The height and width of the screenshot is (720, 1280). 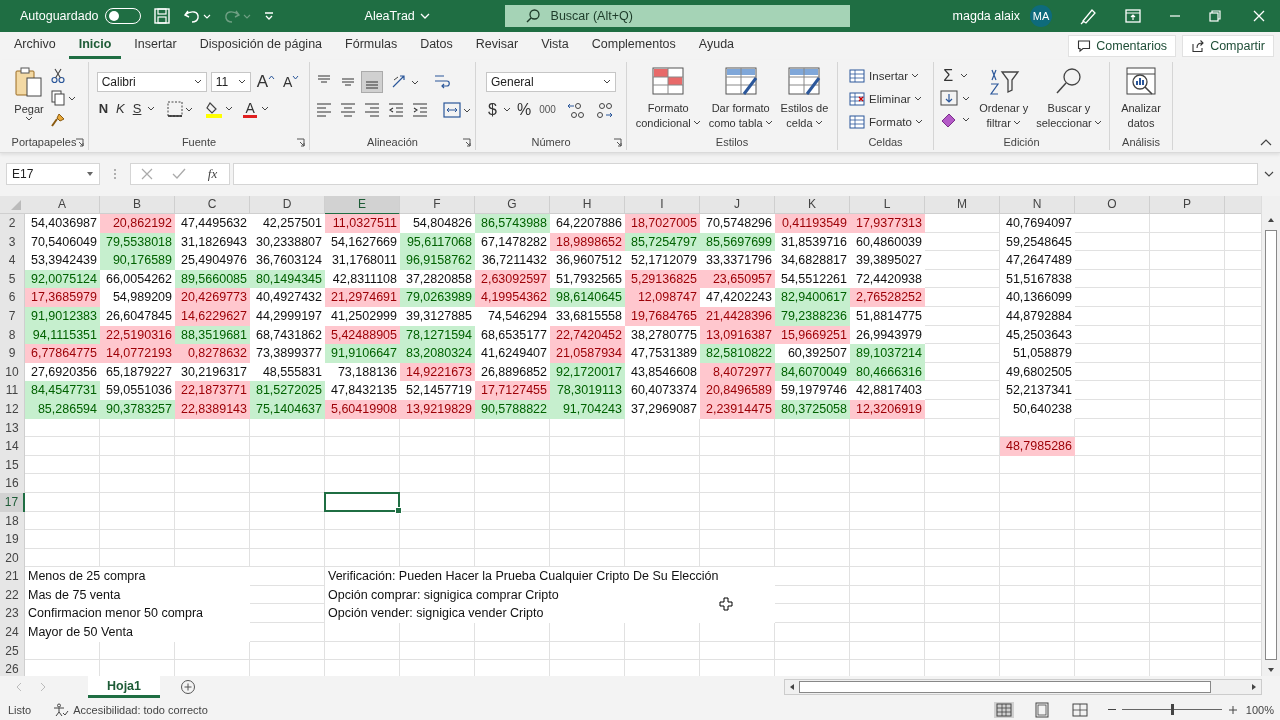 What do you see at coordinates (668, 98) in the screenshot?
I see `conditional-format-button: Formato condicional` at bounding box center [668, 98].